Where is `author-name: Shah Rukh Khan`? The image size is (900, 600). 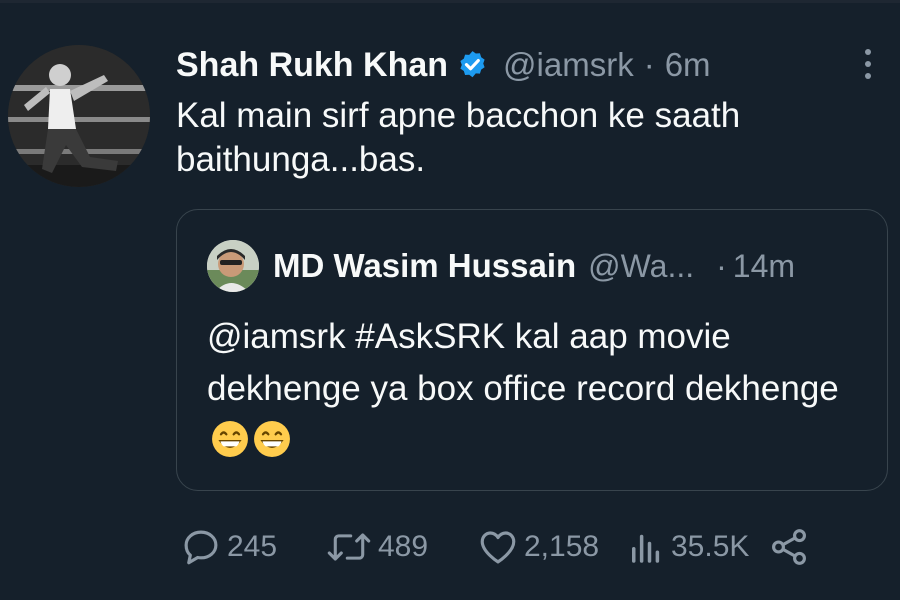 author-name: Shah Rukh Khan is located at coordinates (312, 65).